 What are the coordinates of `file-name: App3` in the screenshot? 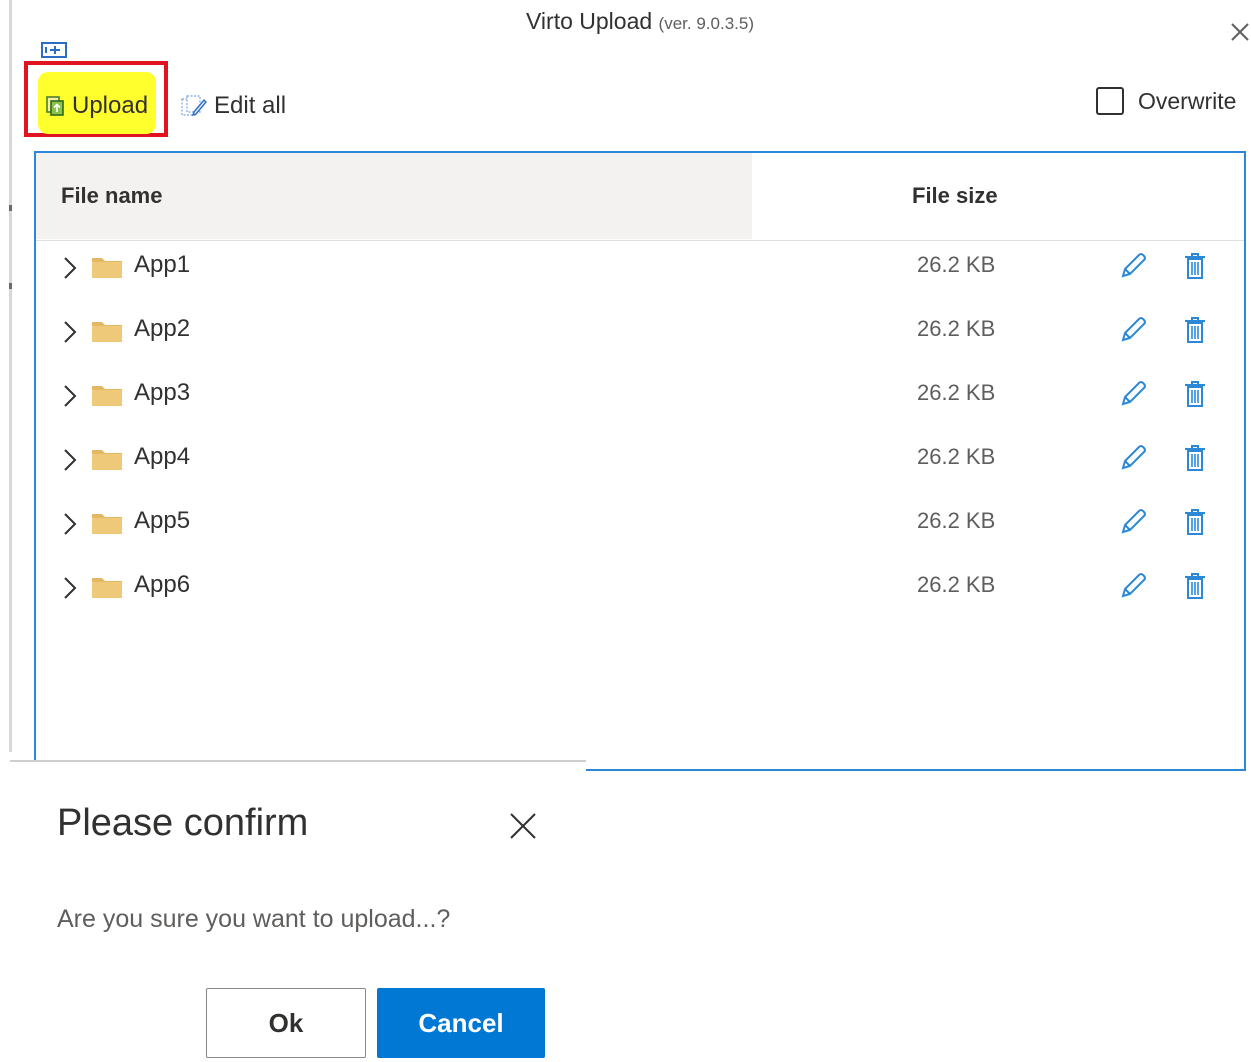 It's located at (162, 392).